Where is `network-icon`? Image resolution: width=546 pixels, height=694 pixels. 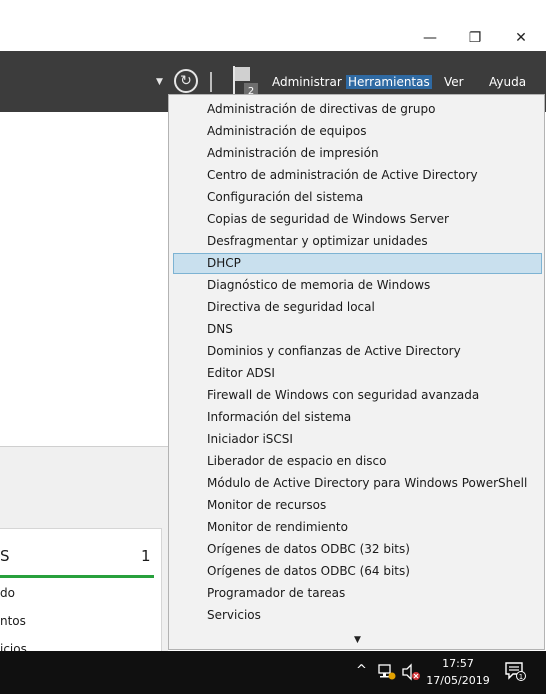 network-icon is located at coordinates (387, 672).